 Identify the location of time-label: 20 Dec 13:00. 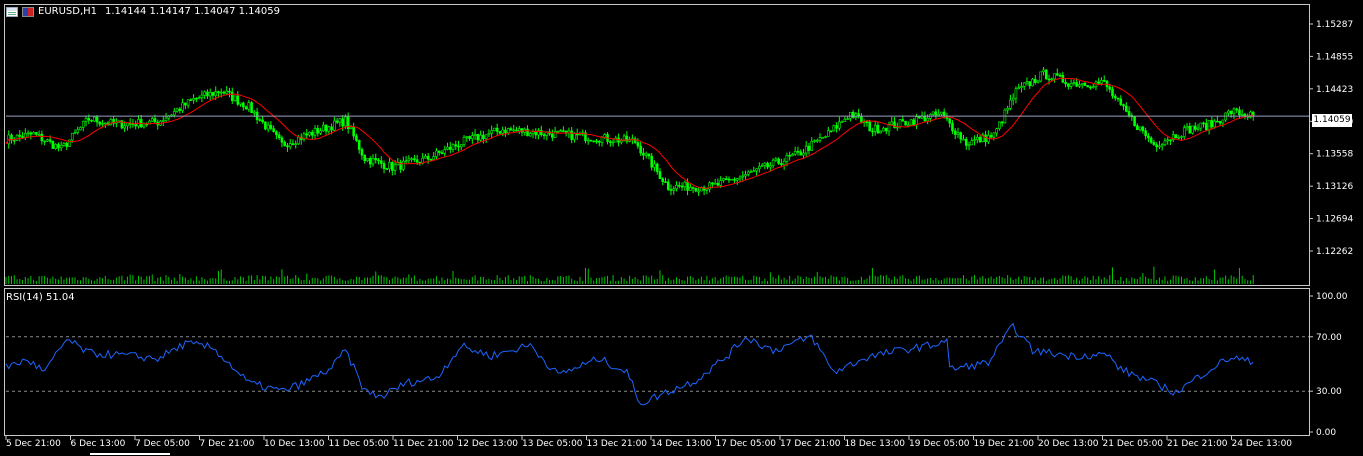
(1068, 444).